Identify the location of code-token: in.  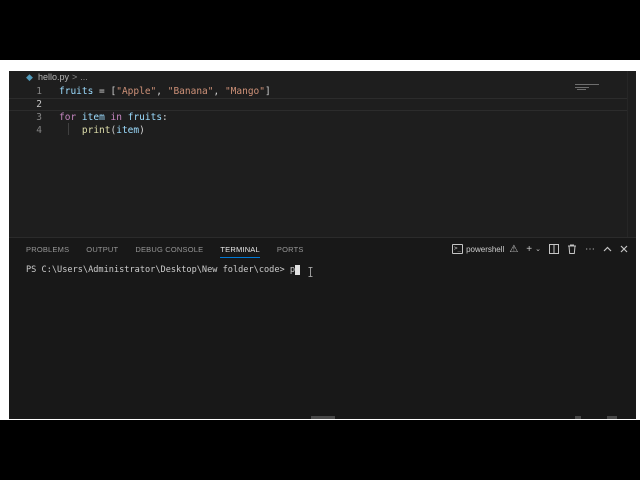
(116, 117).